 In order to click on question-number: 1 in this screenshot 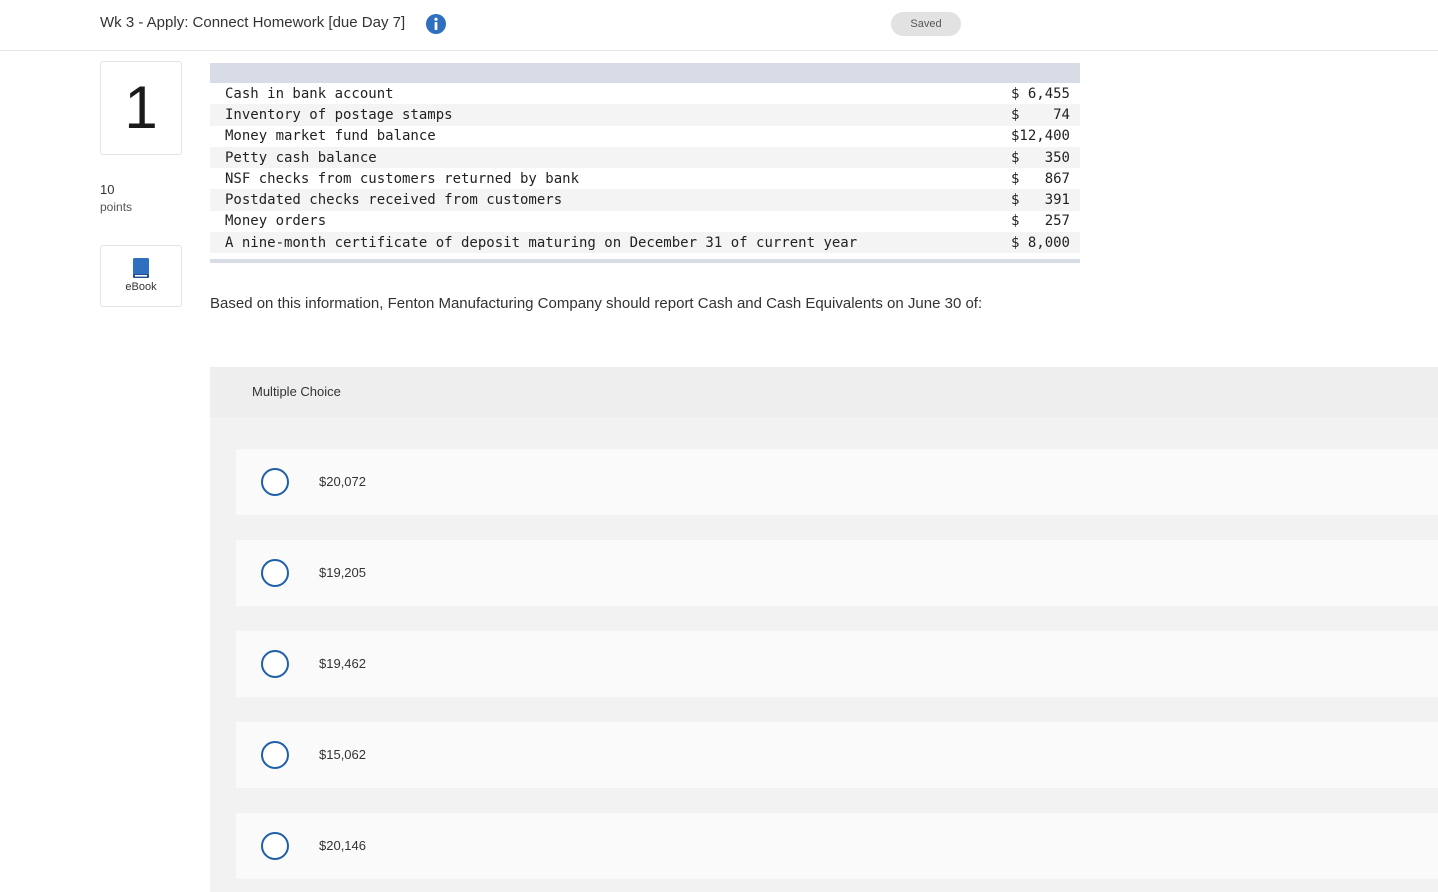, I will do `click(141, 107)`.